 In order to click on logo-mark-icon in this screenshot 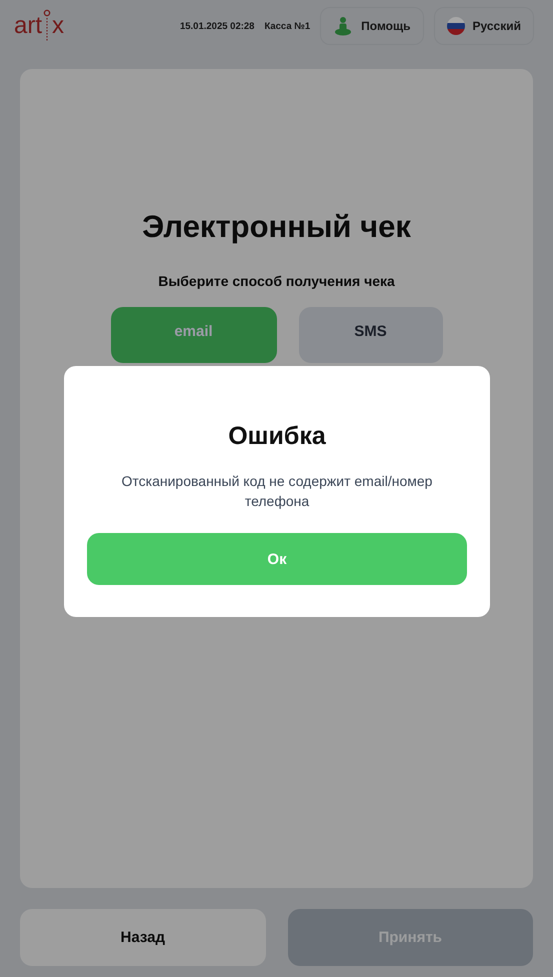, I will do `click(47, 26)`.